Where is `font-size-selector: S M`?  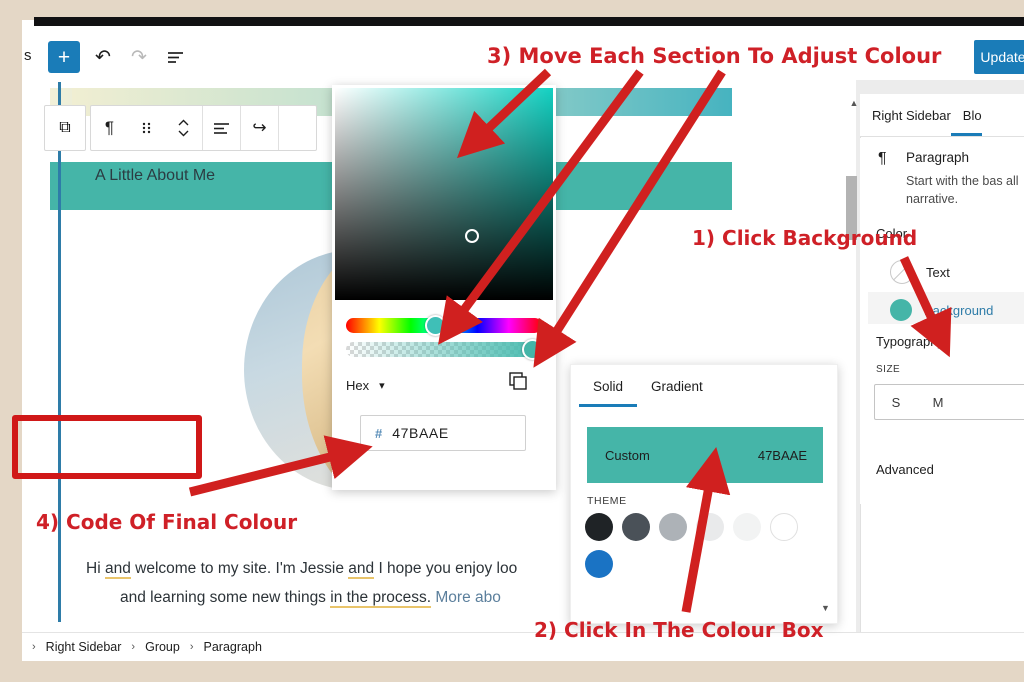 font-size-selector: S M is located at coordinates (949, 402).